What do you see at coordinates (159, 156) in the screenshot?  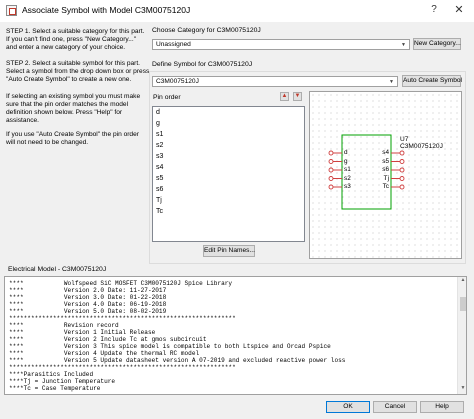 I see `list-item: s3` at bounding box center [159, 156].